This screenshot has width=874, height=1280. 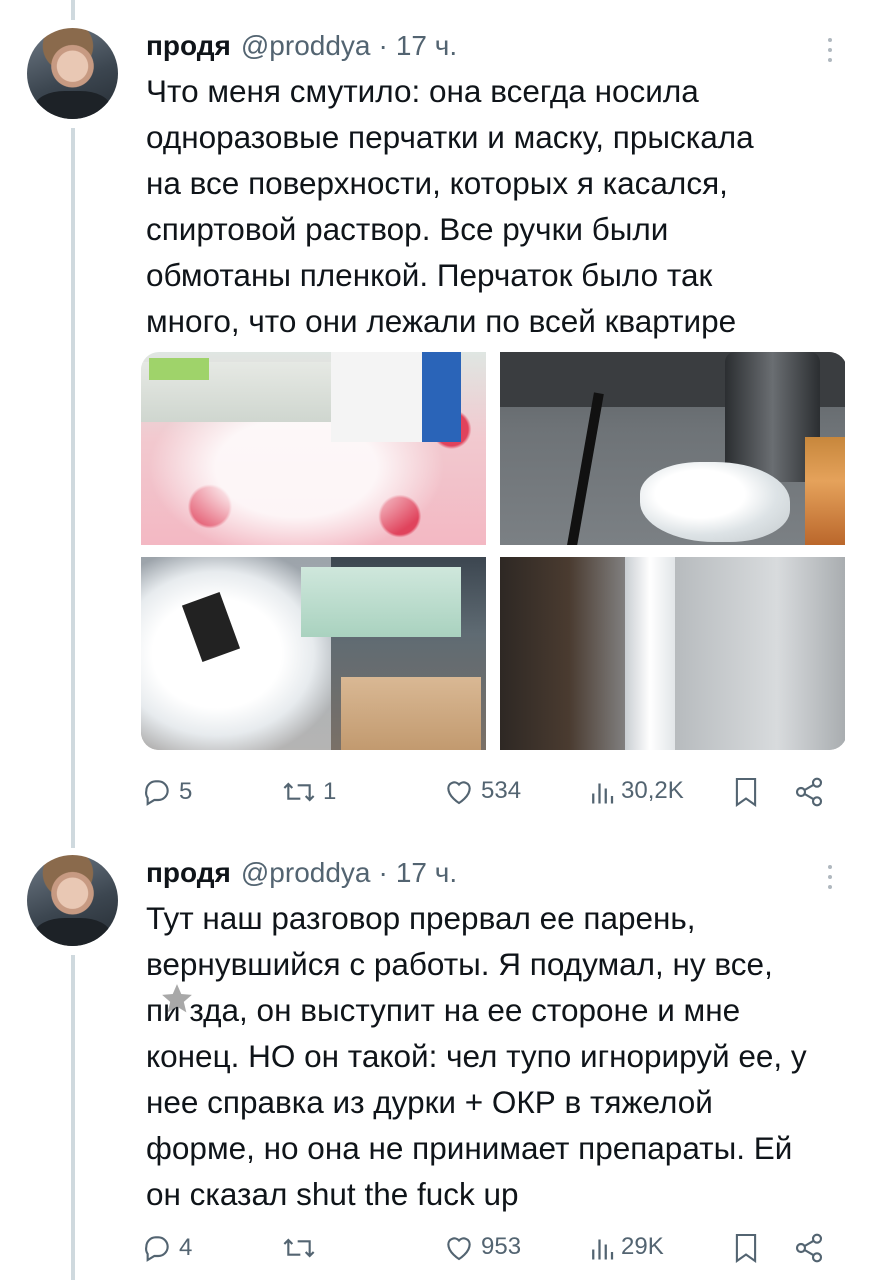 What do you see at coordinates (313, 653) in the screenshot?
I see `photo-gloves-in-bin` at bounding box center [313, 653].